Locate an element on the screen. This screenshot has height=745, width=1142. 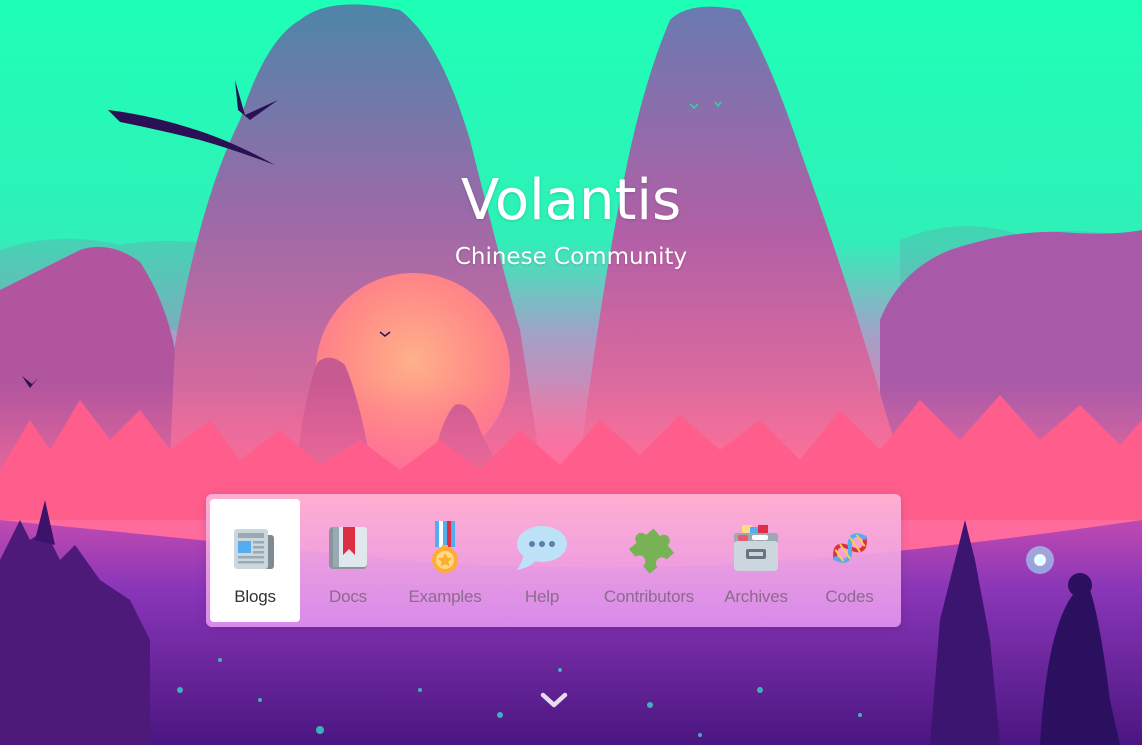
nav-label: Codes is located at coordinates (849, 596).